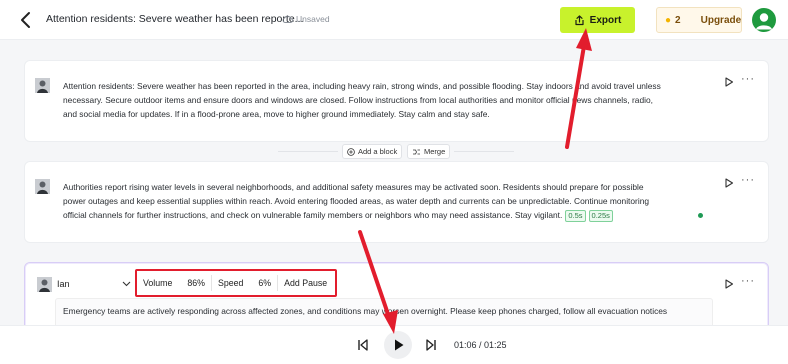  I want to click on speed-control: Speed 6%, so click(243, 283).